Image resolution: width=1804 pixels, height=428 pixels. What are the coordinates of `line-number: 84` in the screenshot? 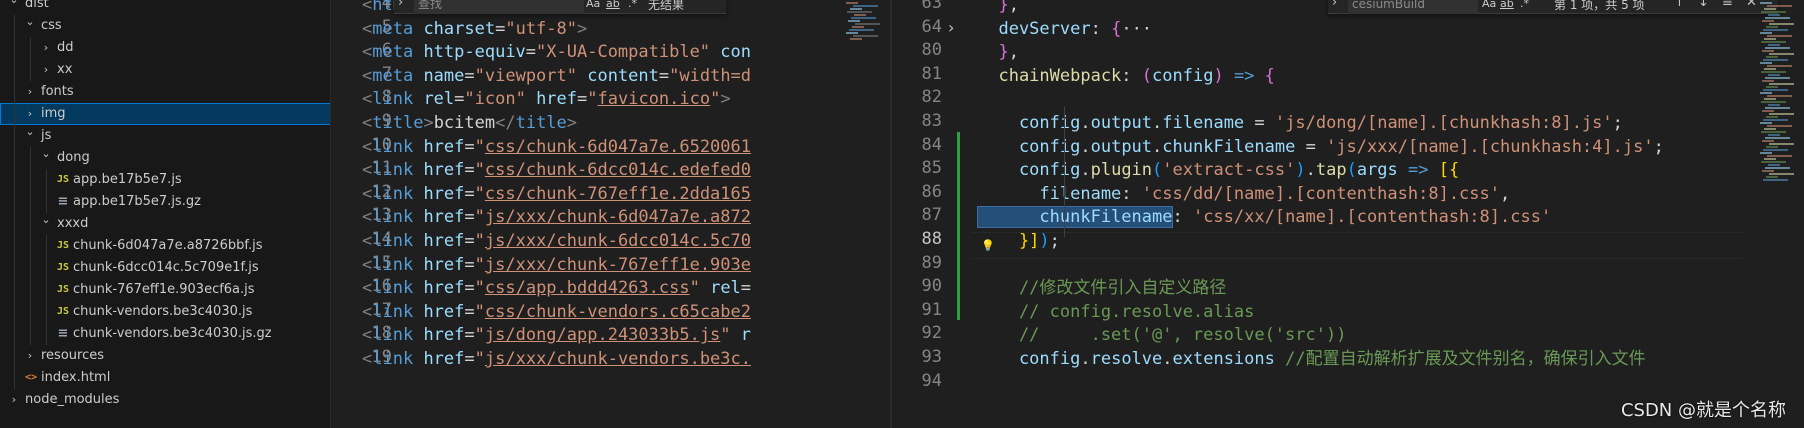 It's located at (931, 144).